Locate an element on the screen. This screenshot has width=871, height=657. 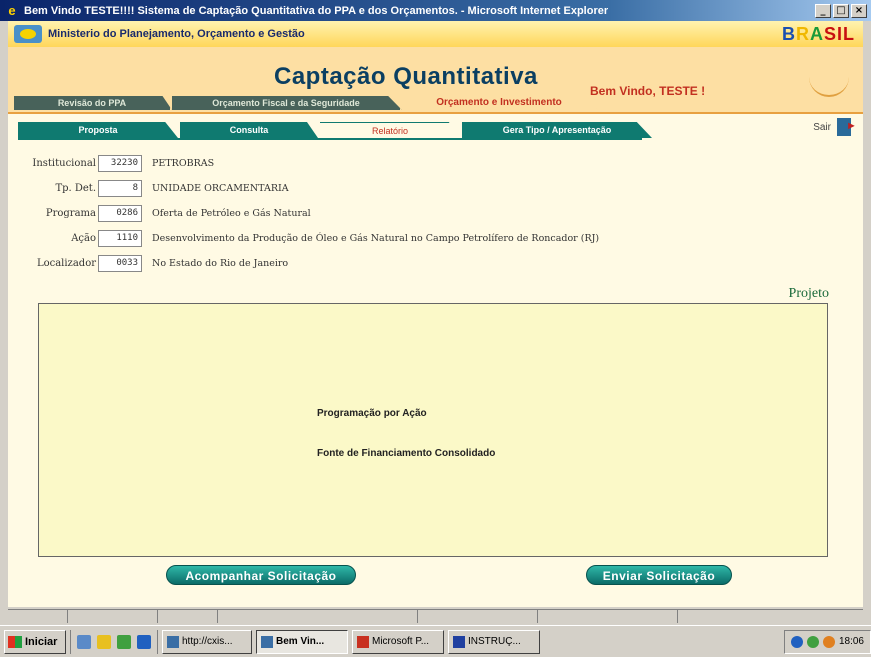
tab-gera-tipo-apresentacao: Gera Tipo / Apresentação is located at coordinates (557, 130).